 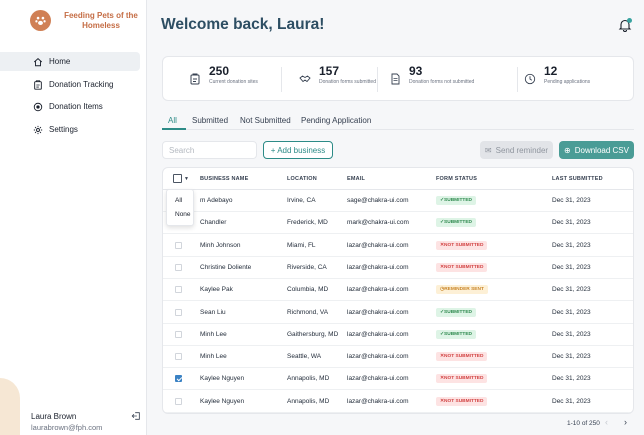 What do you see at coordinates (186, 179) in the screenshot?
I see `chevron-down-icon: ▼` at bounding box center [186, 179].